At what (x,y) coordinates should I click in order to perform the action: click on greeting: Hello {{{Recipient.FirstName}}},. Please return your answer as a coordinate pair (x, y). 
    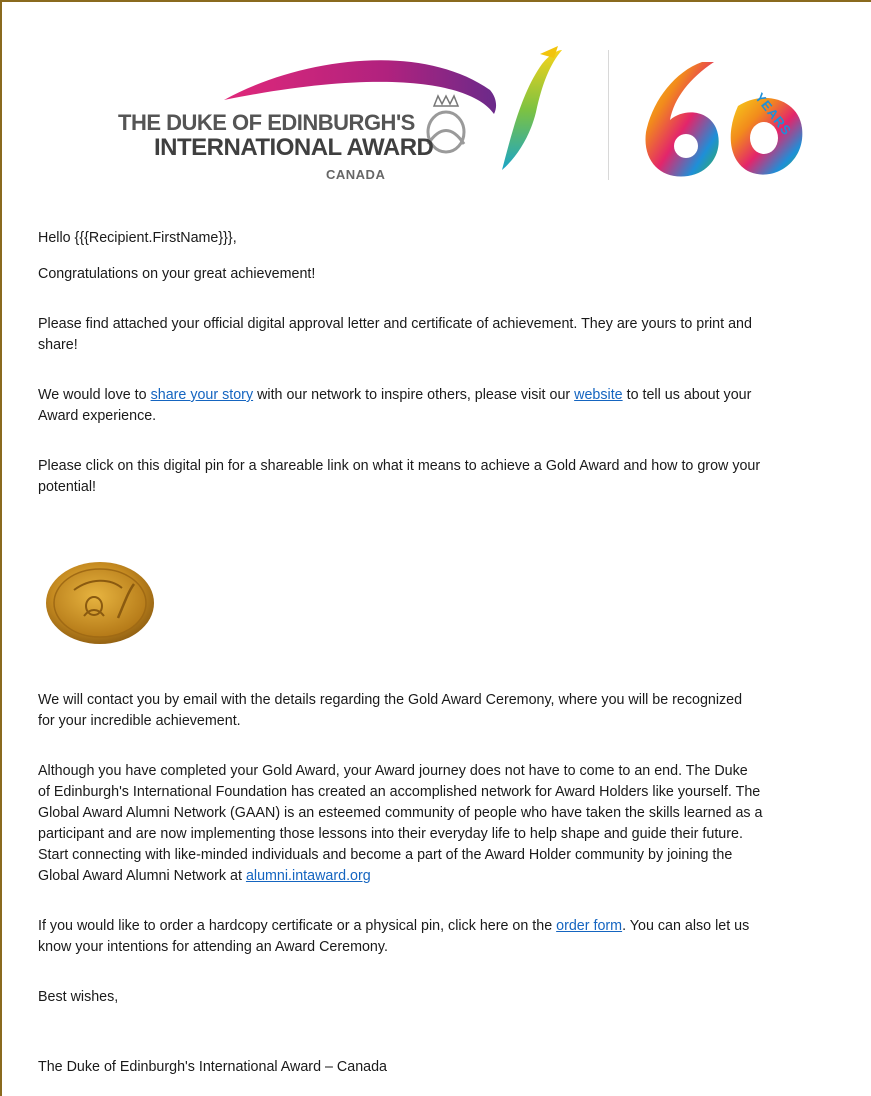
    Looking at the image, I should click on (137, 238).